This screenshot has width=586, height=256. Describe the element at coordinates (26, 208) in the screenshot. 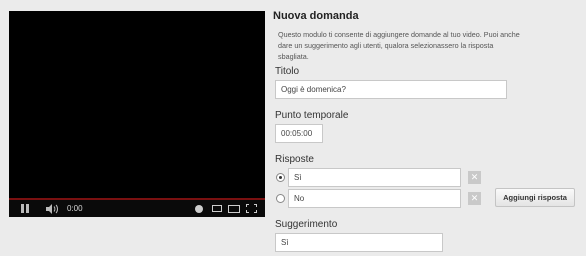

I see `pause-icon` at that location.